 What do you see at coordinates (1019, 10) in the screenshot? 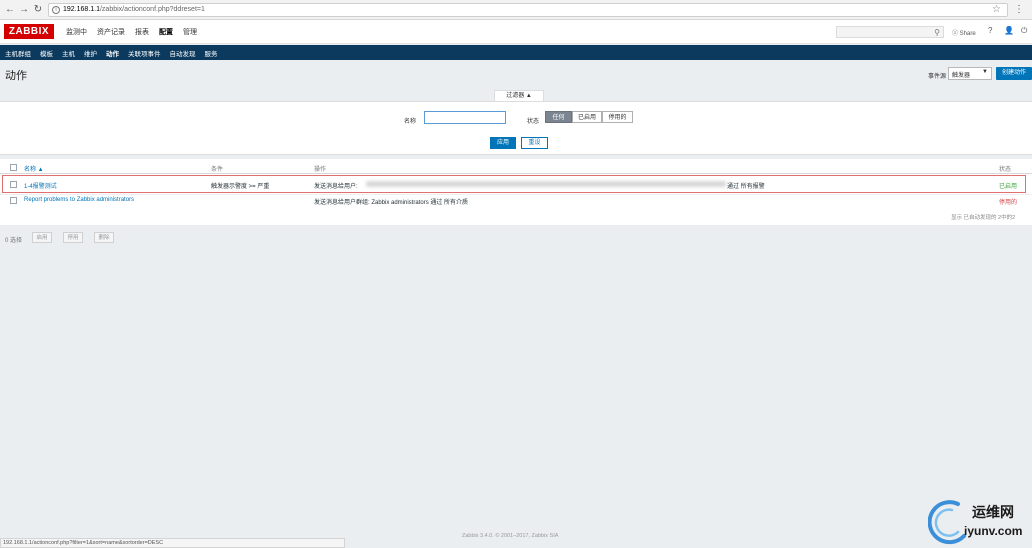
I see `browser-menu-icon: ⋮` at bounding box center [1019, 10].